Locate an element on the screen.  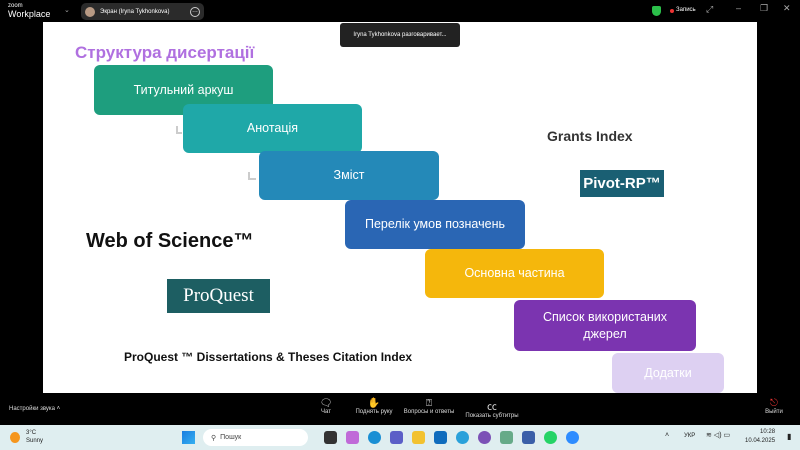
teams-icon is located at coordinates (396, 437).